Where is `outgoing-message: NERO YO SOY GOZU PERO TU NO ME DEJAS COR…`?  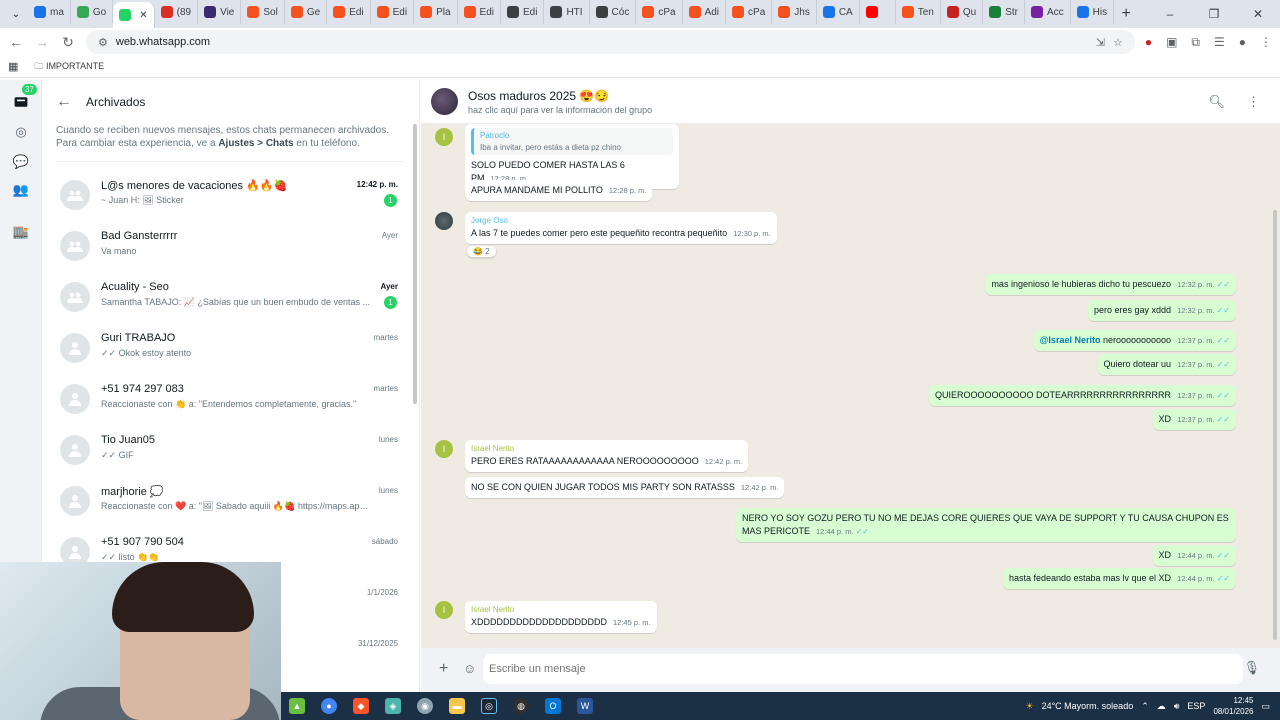
outgoing-message: NERO YO SOY GOZU PERO TU NO ME DEJAS COR… is located at coordinates (986, 525).